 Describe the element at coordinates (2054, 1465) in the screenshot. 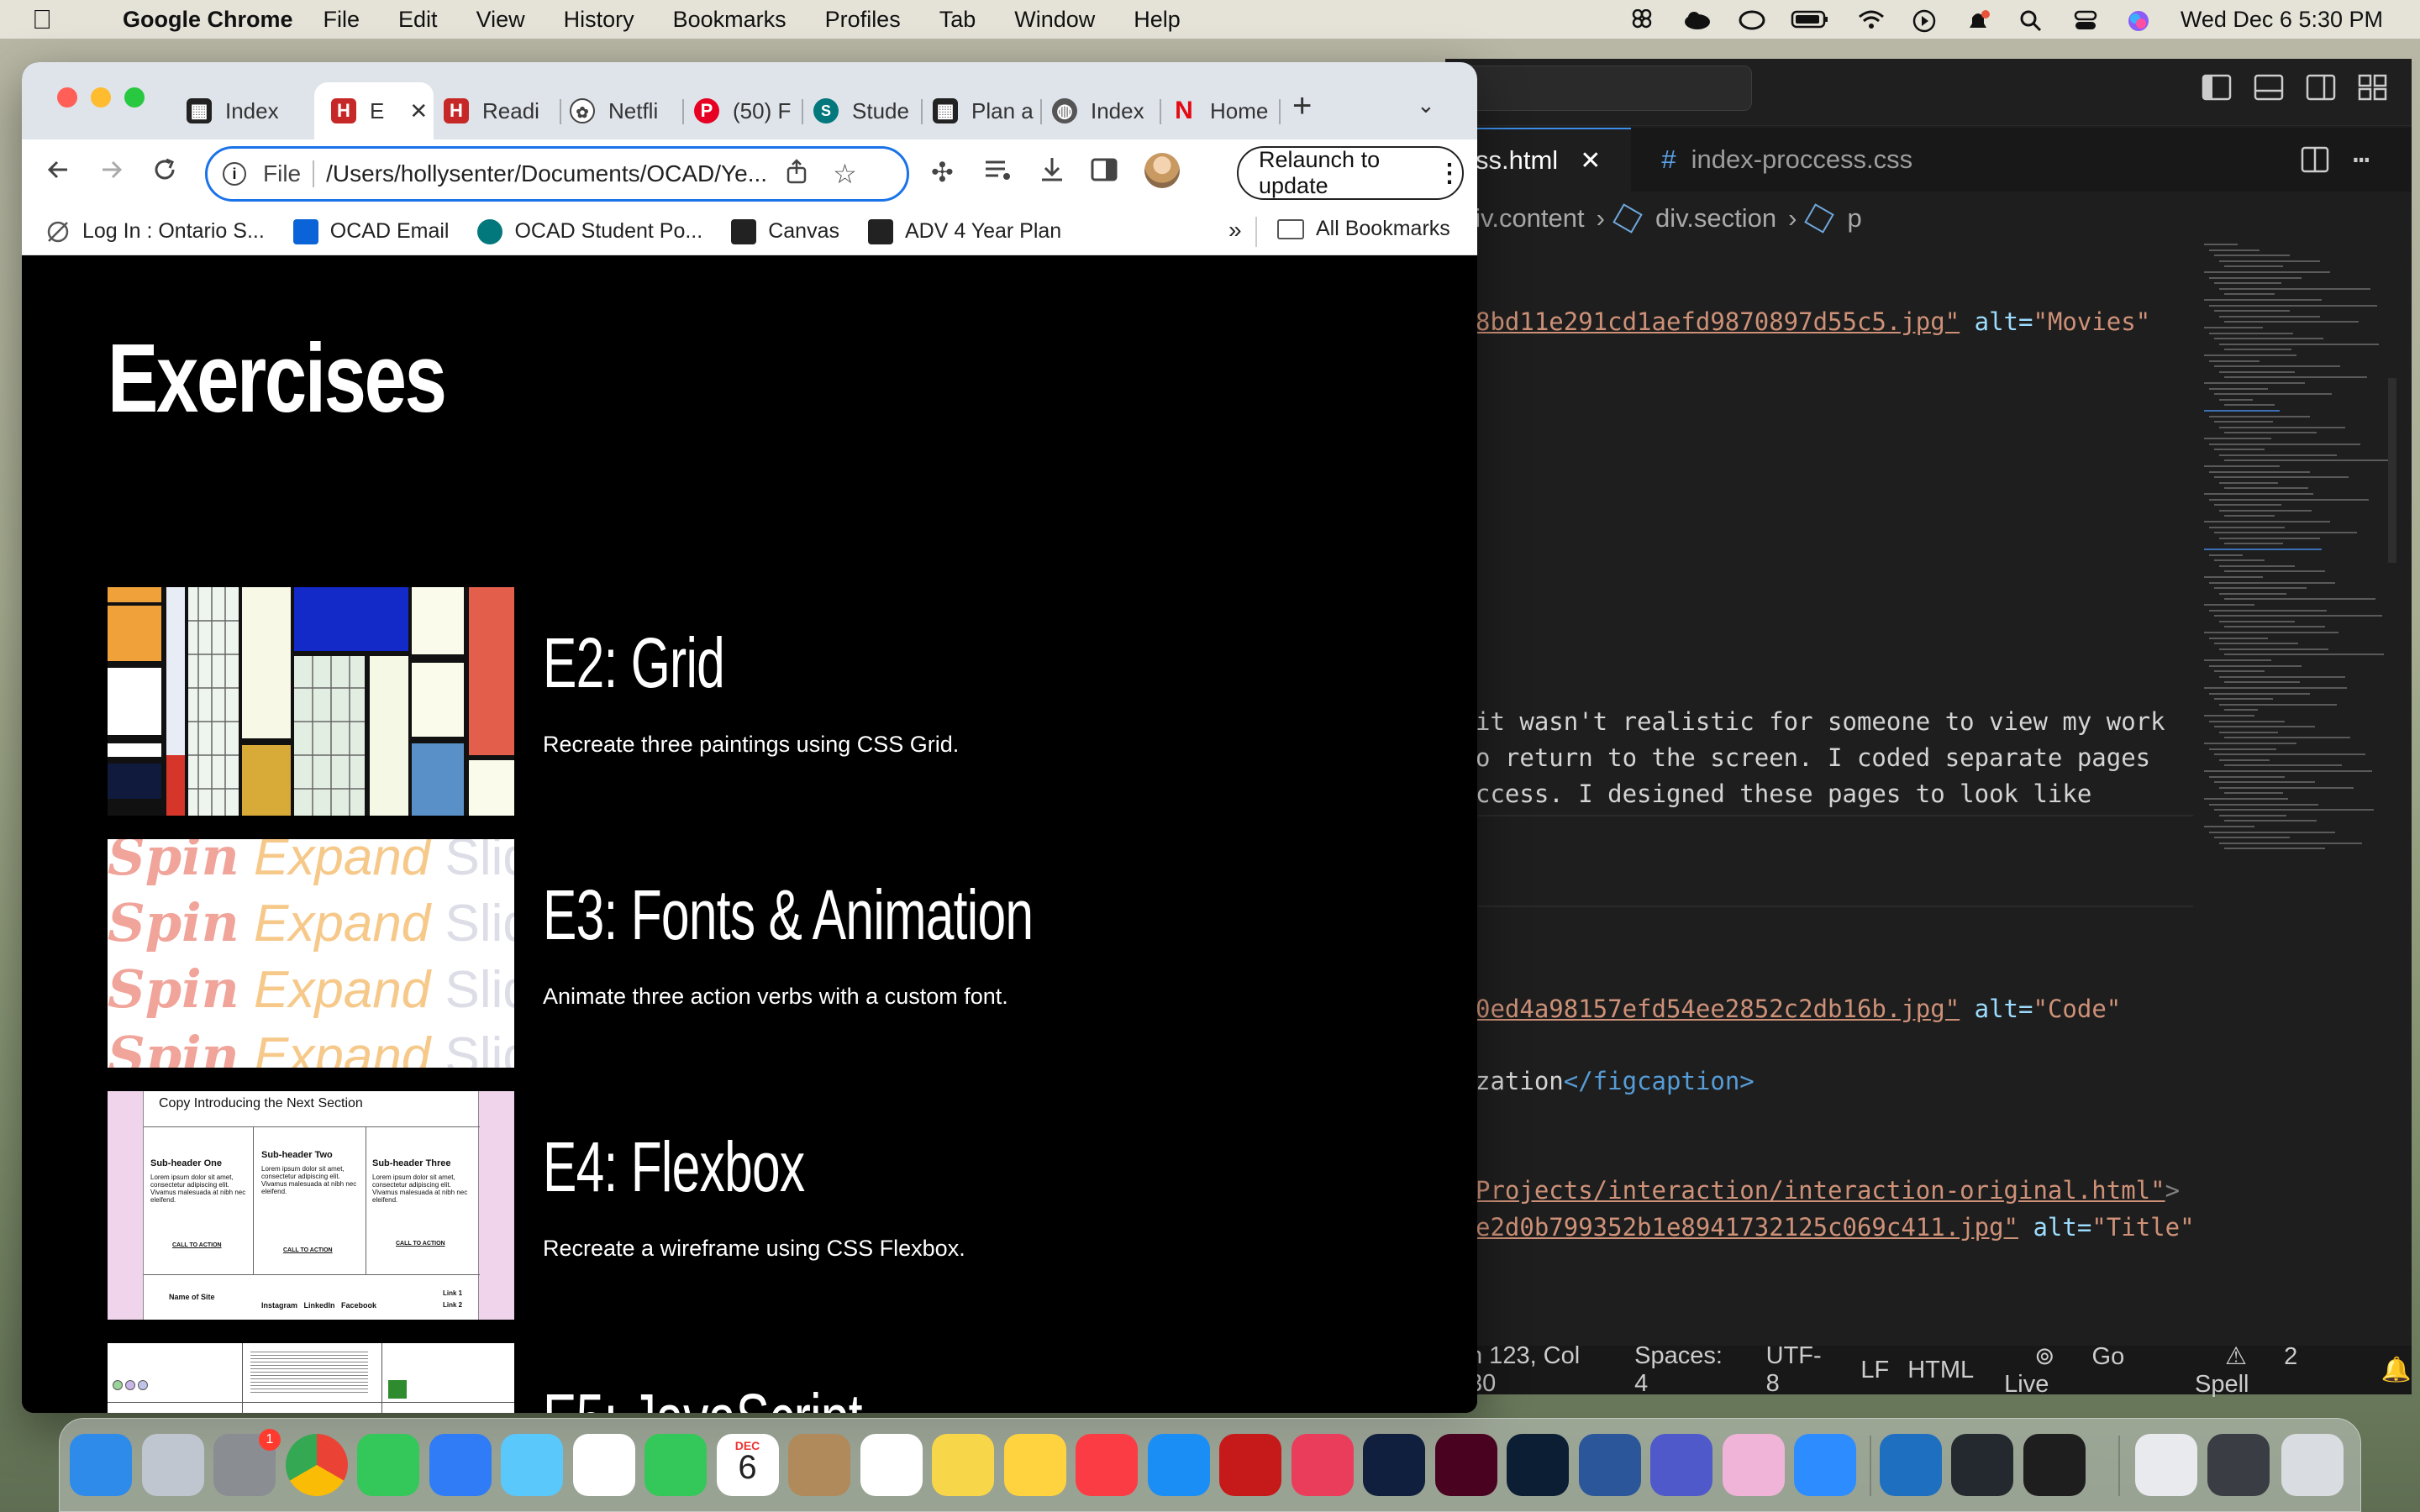

I see `figma-icon` at that location.